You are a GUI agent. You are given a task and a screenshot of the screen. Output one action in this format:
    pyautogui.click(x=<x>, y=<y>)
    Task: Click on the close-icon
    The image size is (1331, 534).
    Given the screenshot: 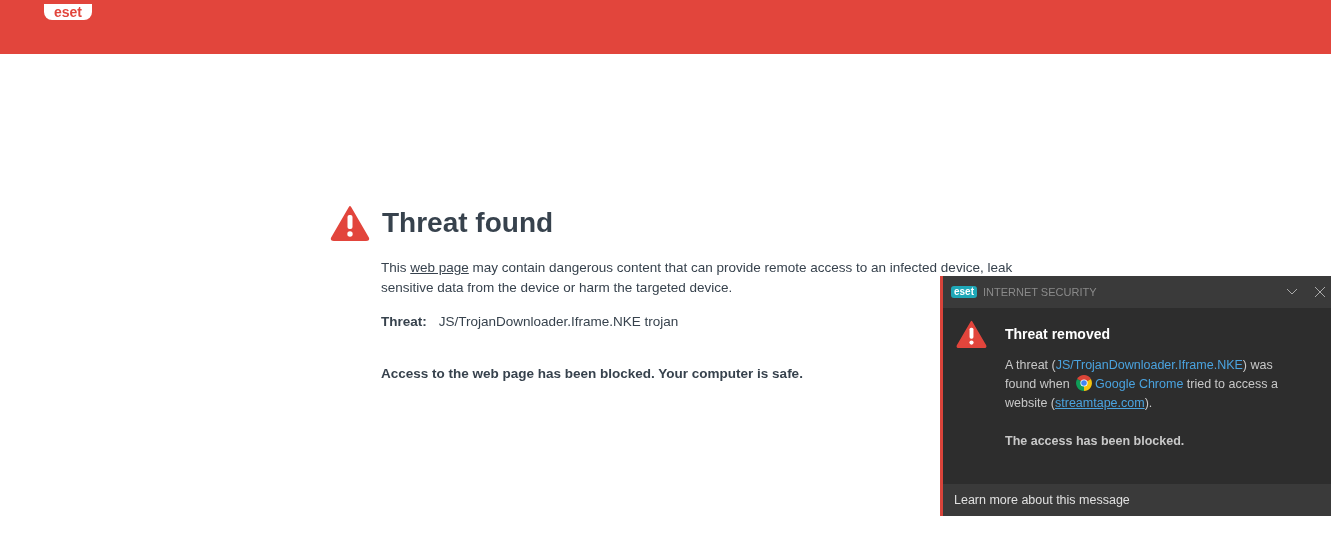 What is the action you would take?
    pyautogui.click(x=1320, y=292)
    